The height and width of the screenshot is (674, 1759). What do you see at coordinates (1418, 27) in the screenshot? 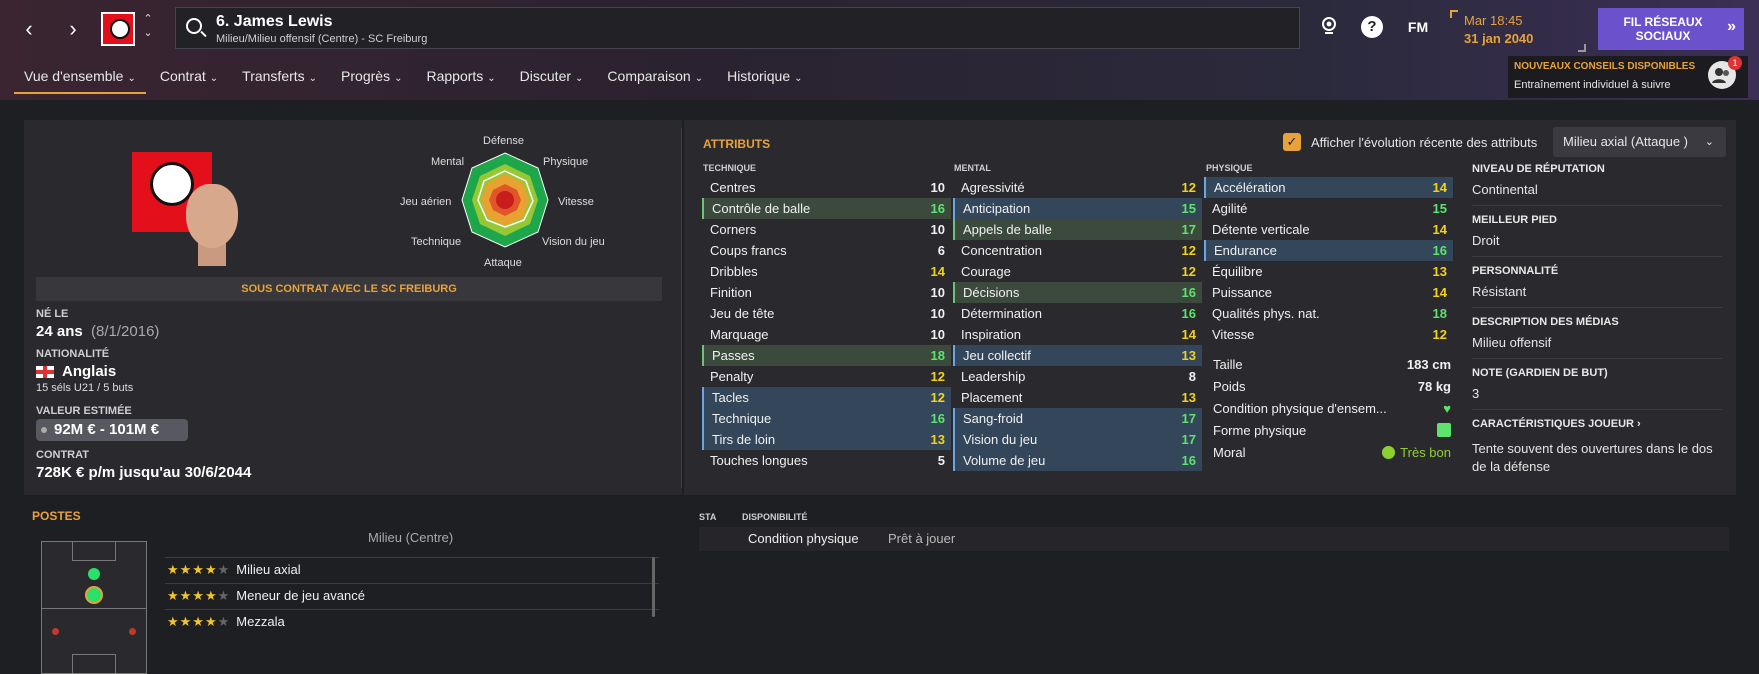
I see `fm-logo: FM` at bounding box center [1418, 27].